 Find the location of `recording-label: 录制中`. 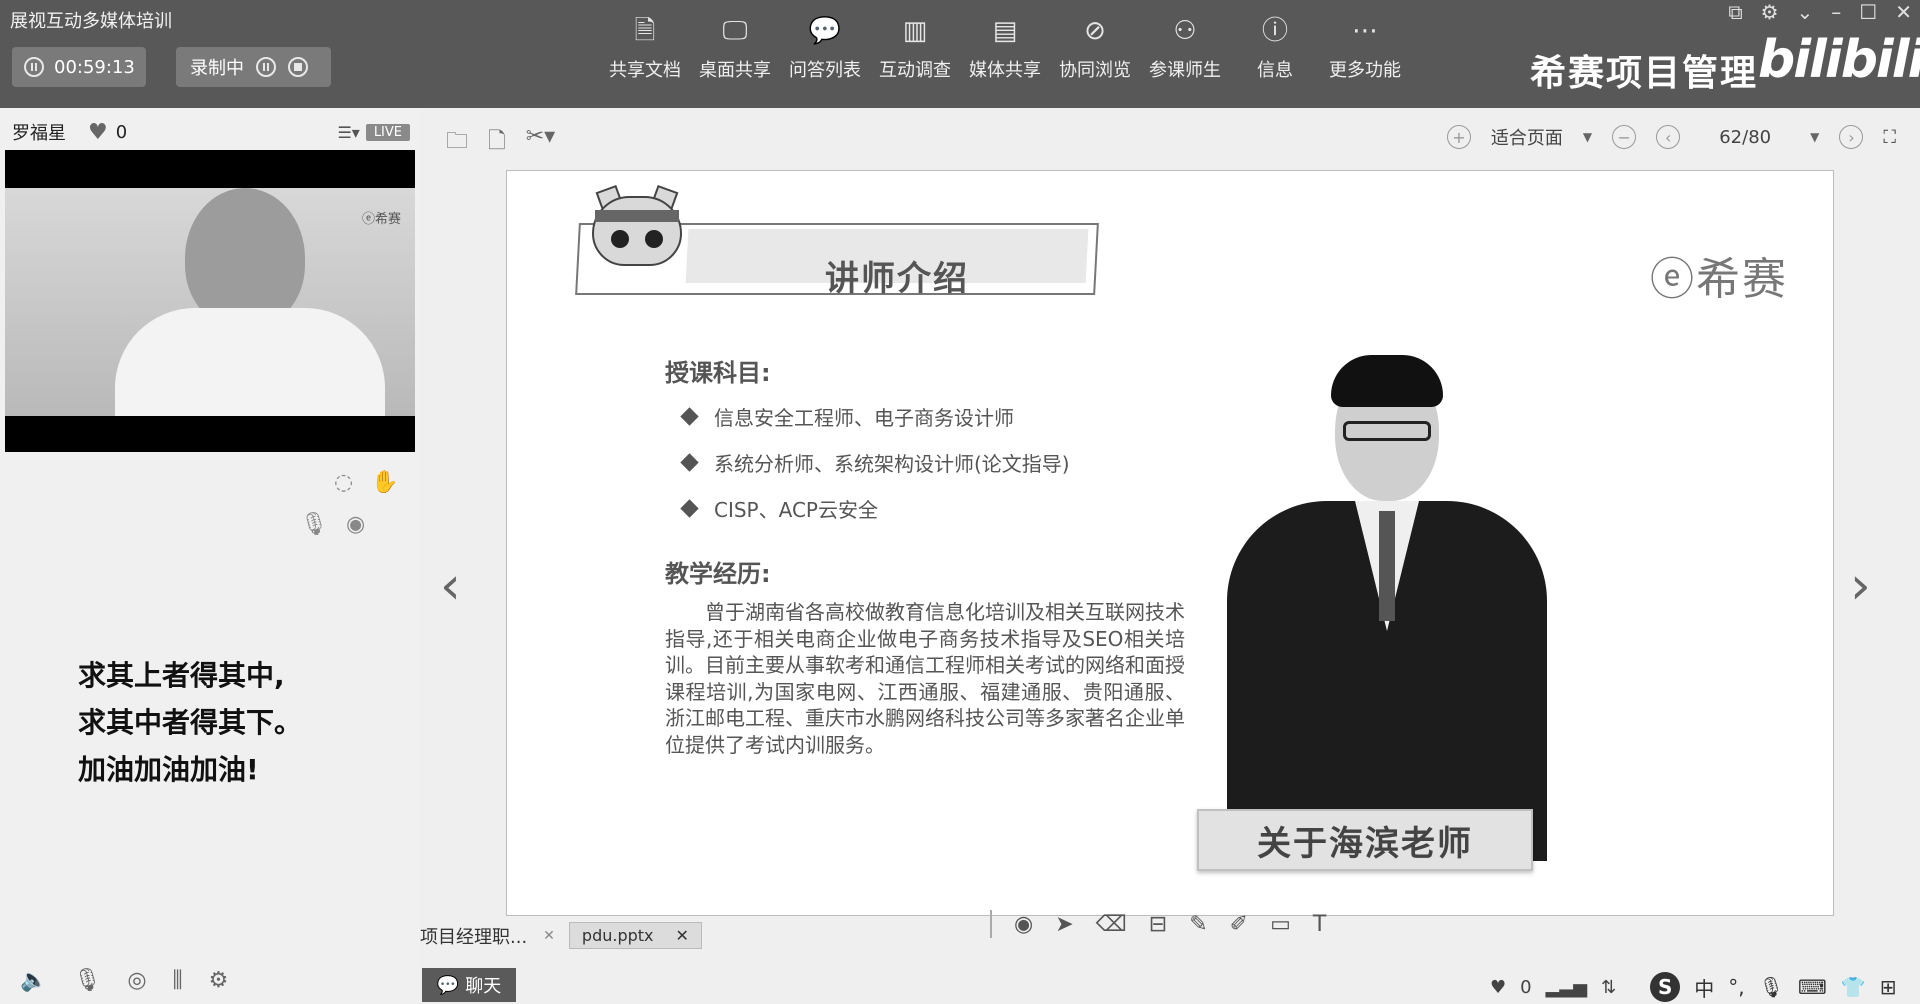

recording-label: 录制中 is located at coordinates (217, 68).